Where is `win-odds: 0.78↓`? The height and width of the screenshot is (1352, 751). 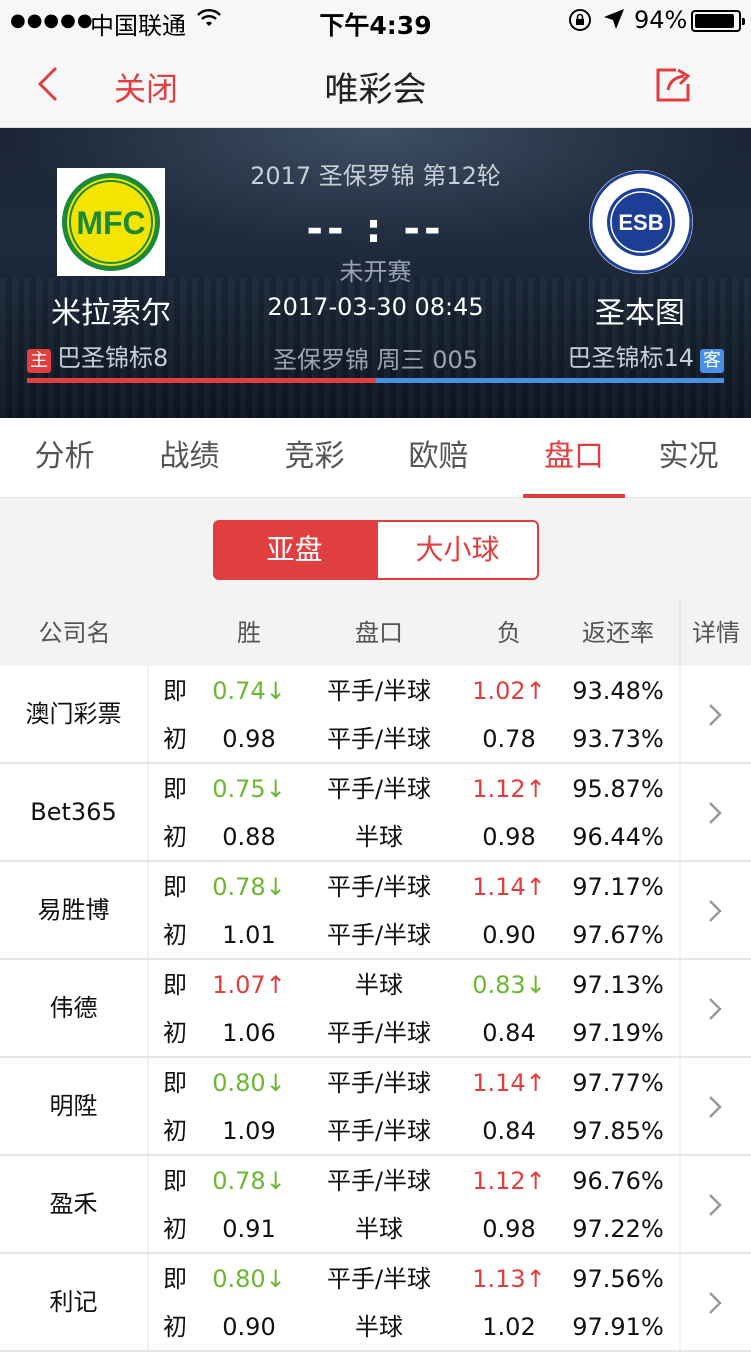
win-odds: 0.78↓ is located at coordinates (249, 887).